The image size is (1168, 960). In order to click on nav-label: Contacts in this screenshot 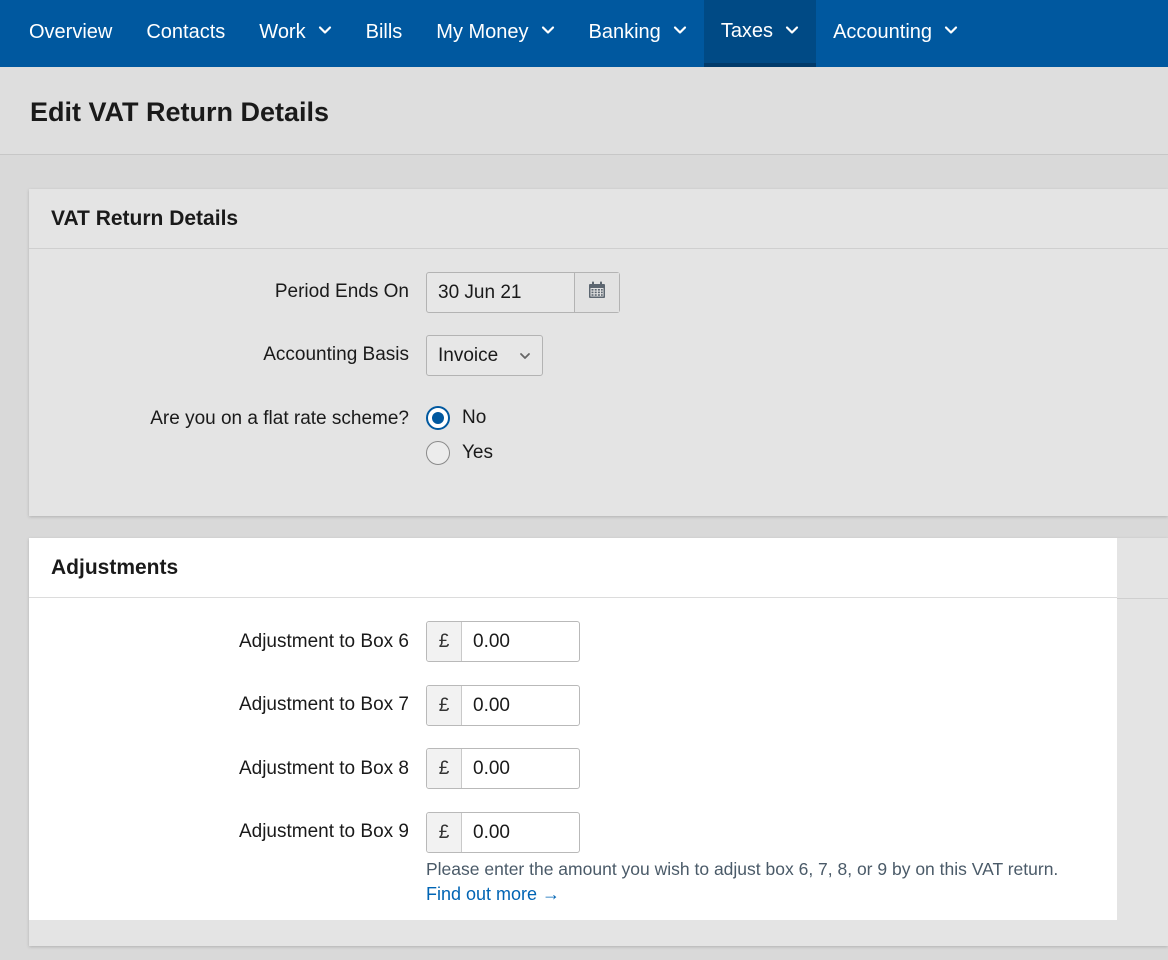, I will do `click(186, 31)`.